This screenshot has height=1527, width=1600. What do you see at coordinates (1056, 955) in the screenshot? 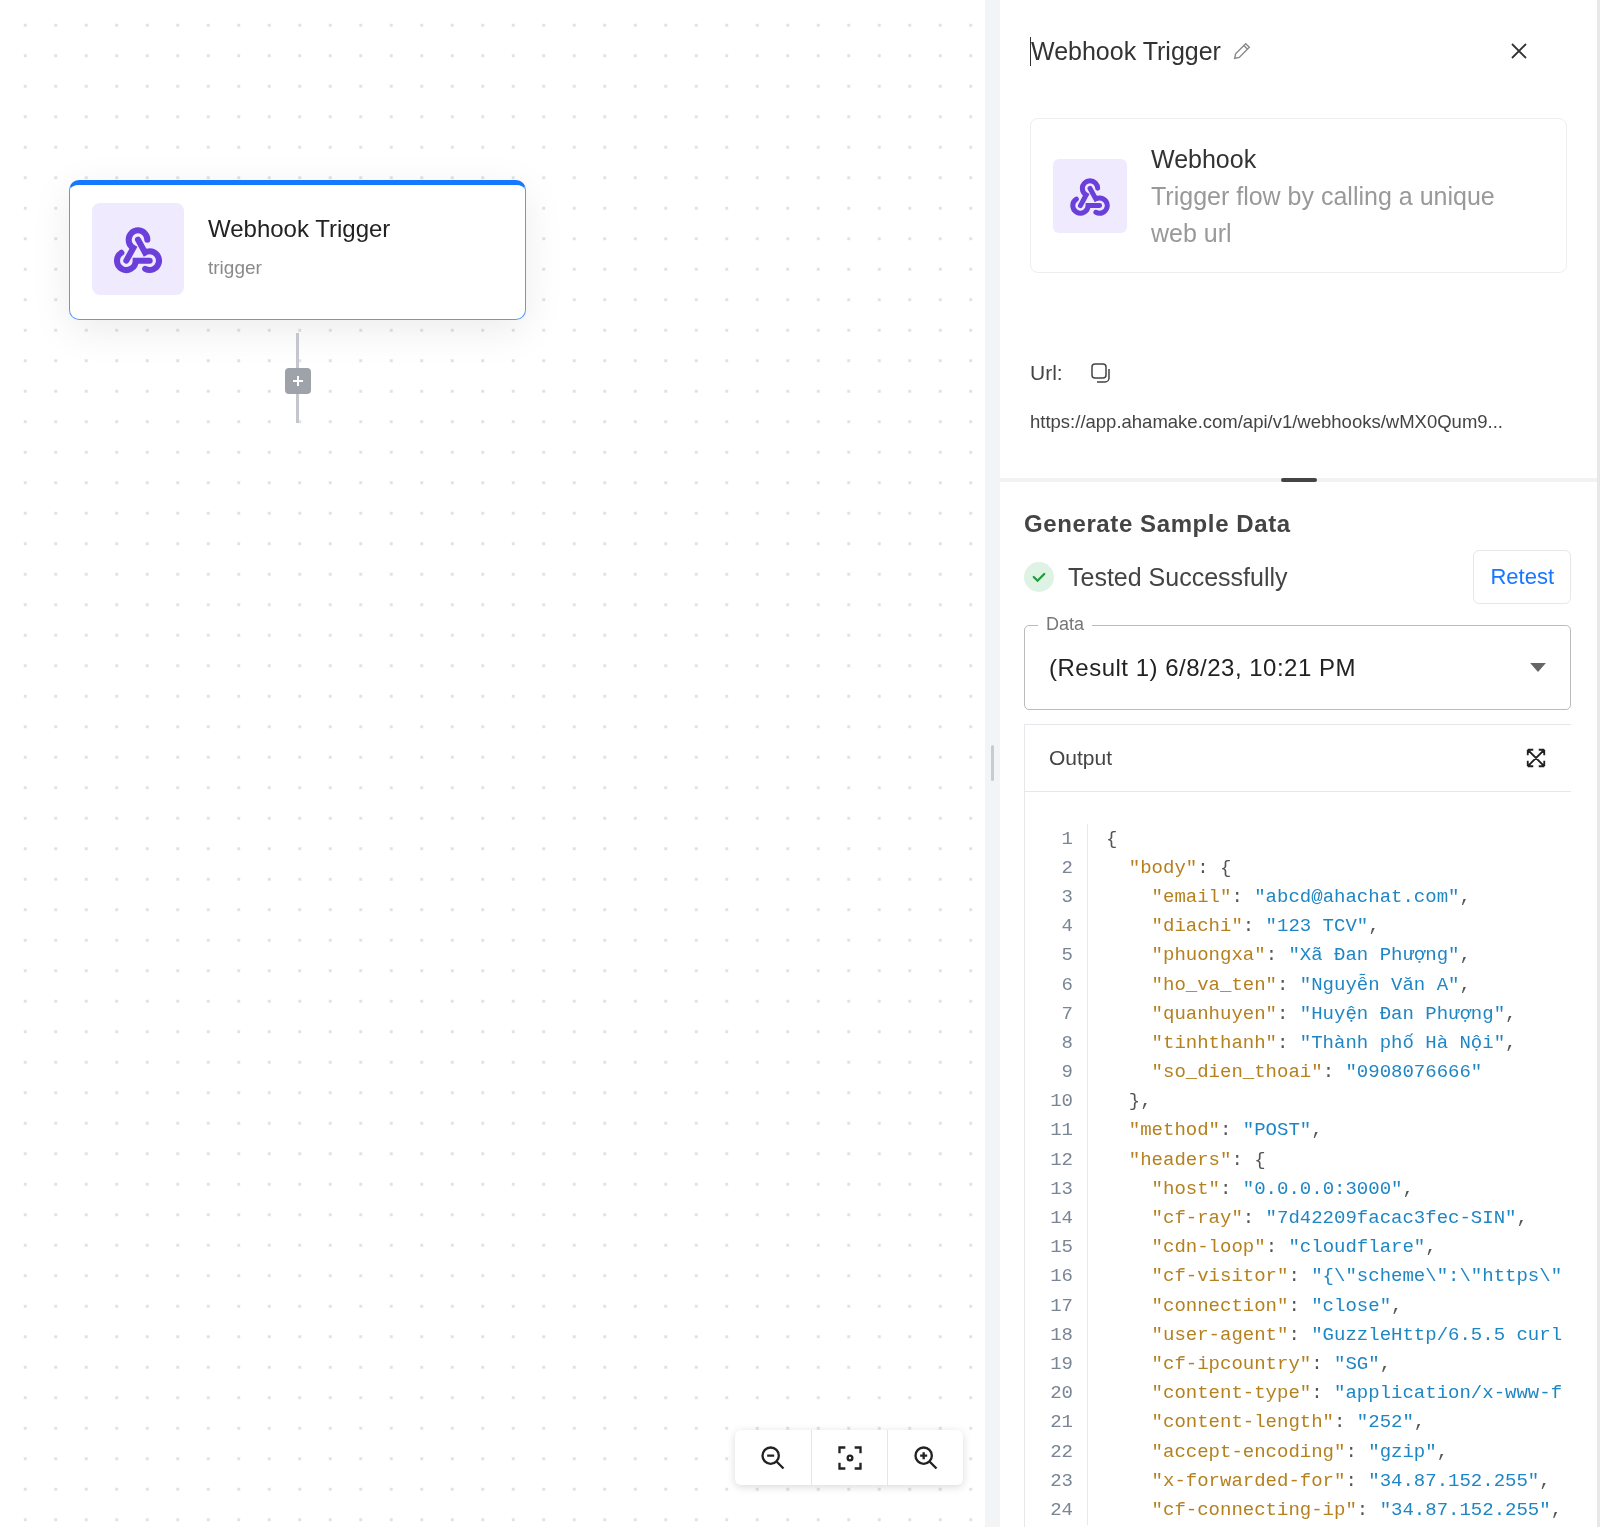
I see `line-number: 5` at bounding box center [1056, 955].